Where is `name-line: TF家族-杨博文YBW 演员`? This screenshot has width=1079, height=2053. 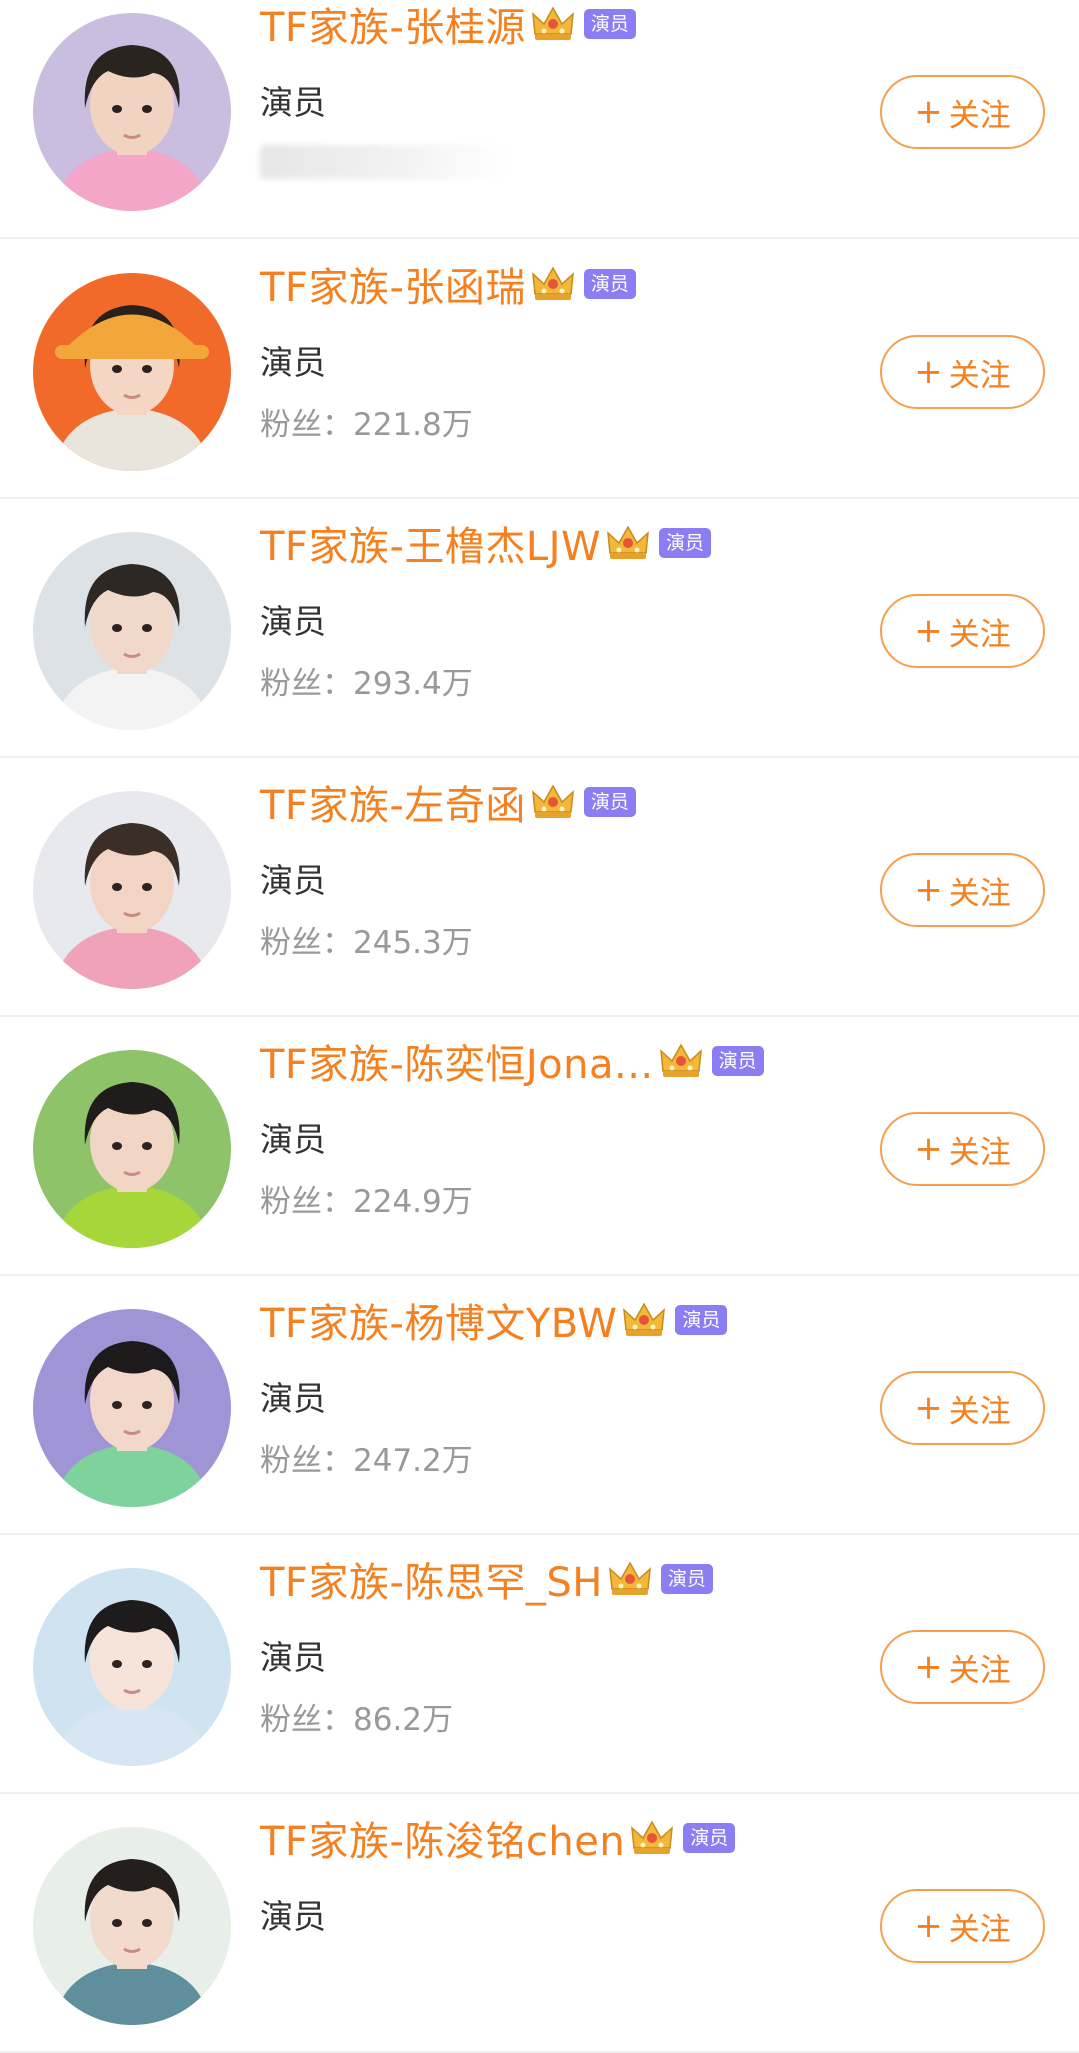
name-line: TF家族-杨博文YBW 演员 is located at coordinates (494, 1320).